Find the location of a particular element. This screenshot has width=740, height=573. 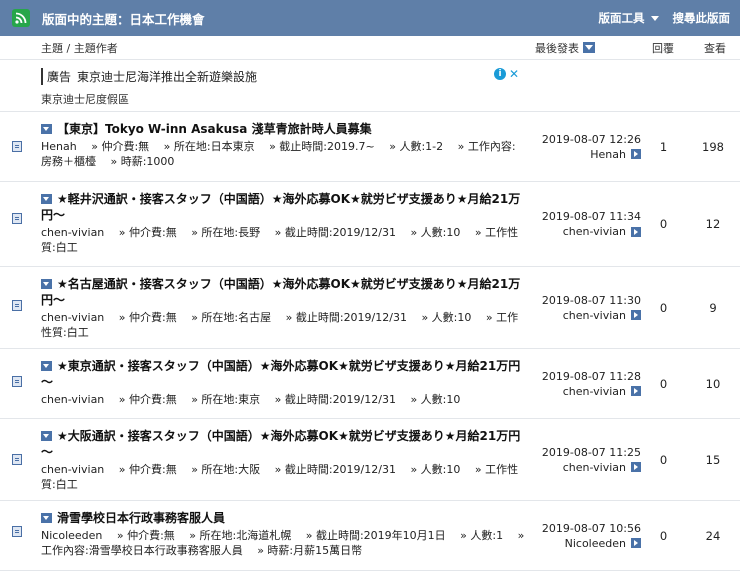

last-post-info: 2019-08-07 11:30 chen-vivian is located at coordinates (583, 307).